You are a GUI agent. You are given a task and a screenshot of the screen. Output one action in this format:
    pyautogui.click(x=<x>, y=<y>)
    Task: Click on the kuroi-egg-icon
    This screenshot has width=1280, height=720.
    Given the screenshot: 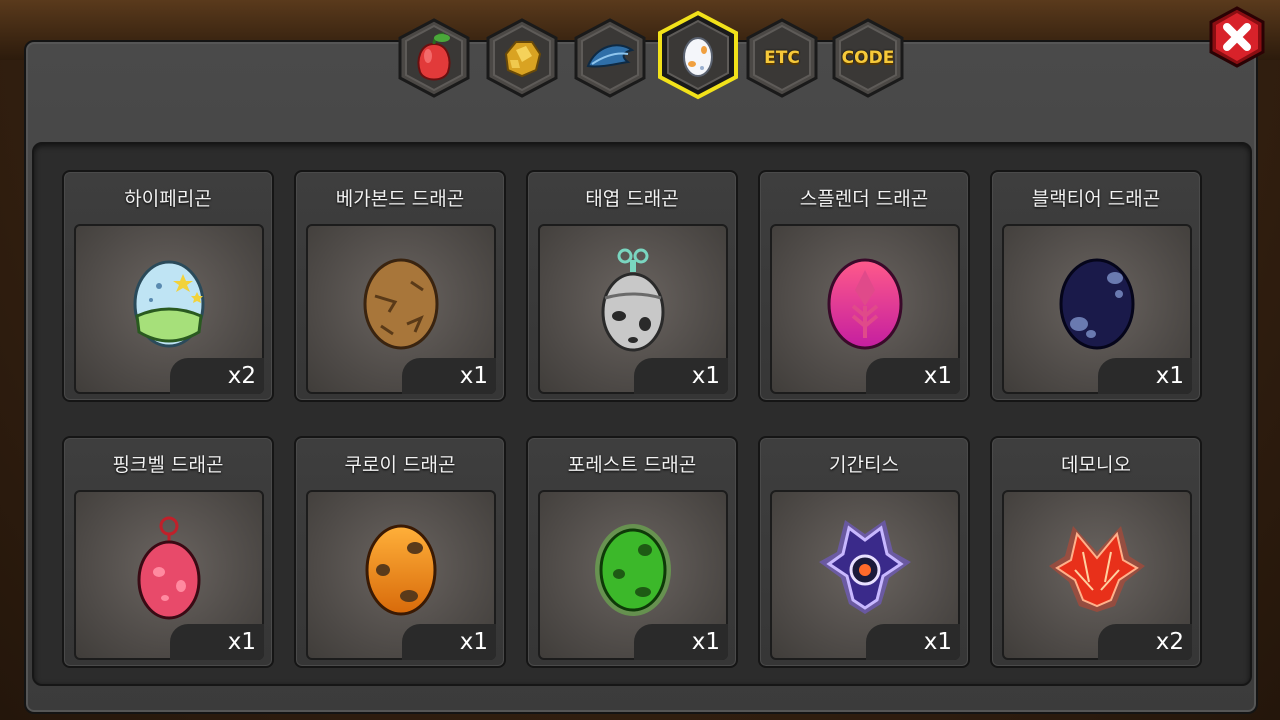 What is the action you would take?
    pyautogui.click(x=401, y=570)
    